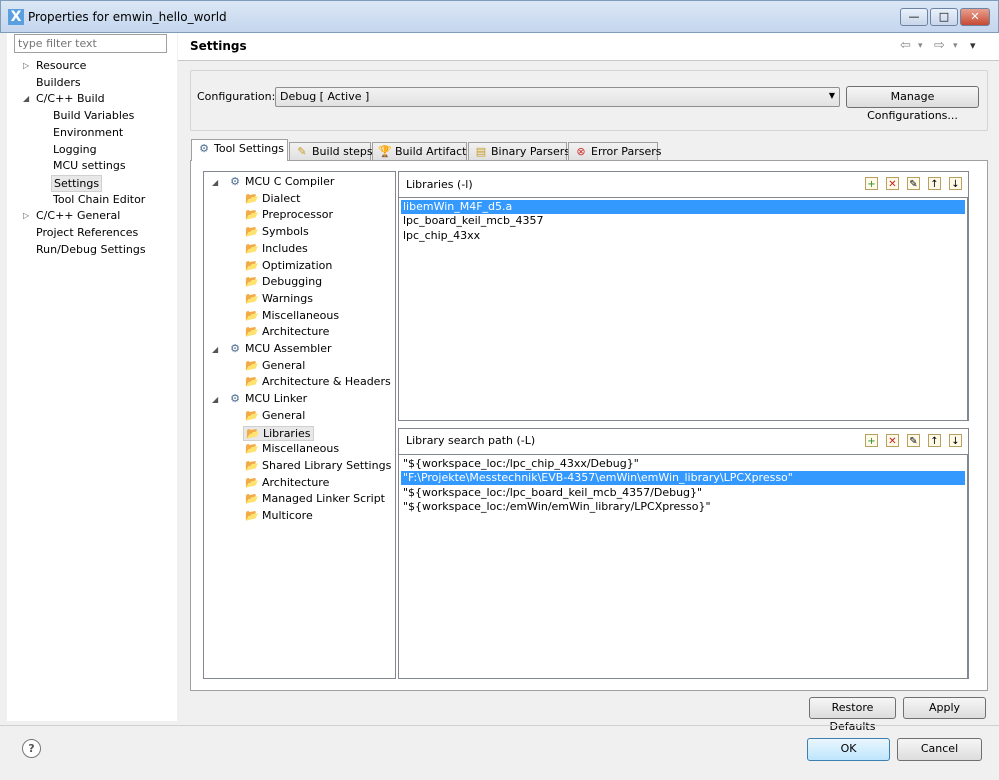  Describe the element at coordinates (852, 715) in the screenshot. I see `restore-defaults-button: Restore Defaults` at that location.